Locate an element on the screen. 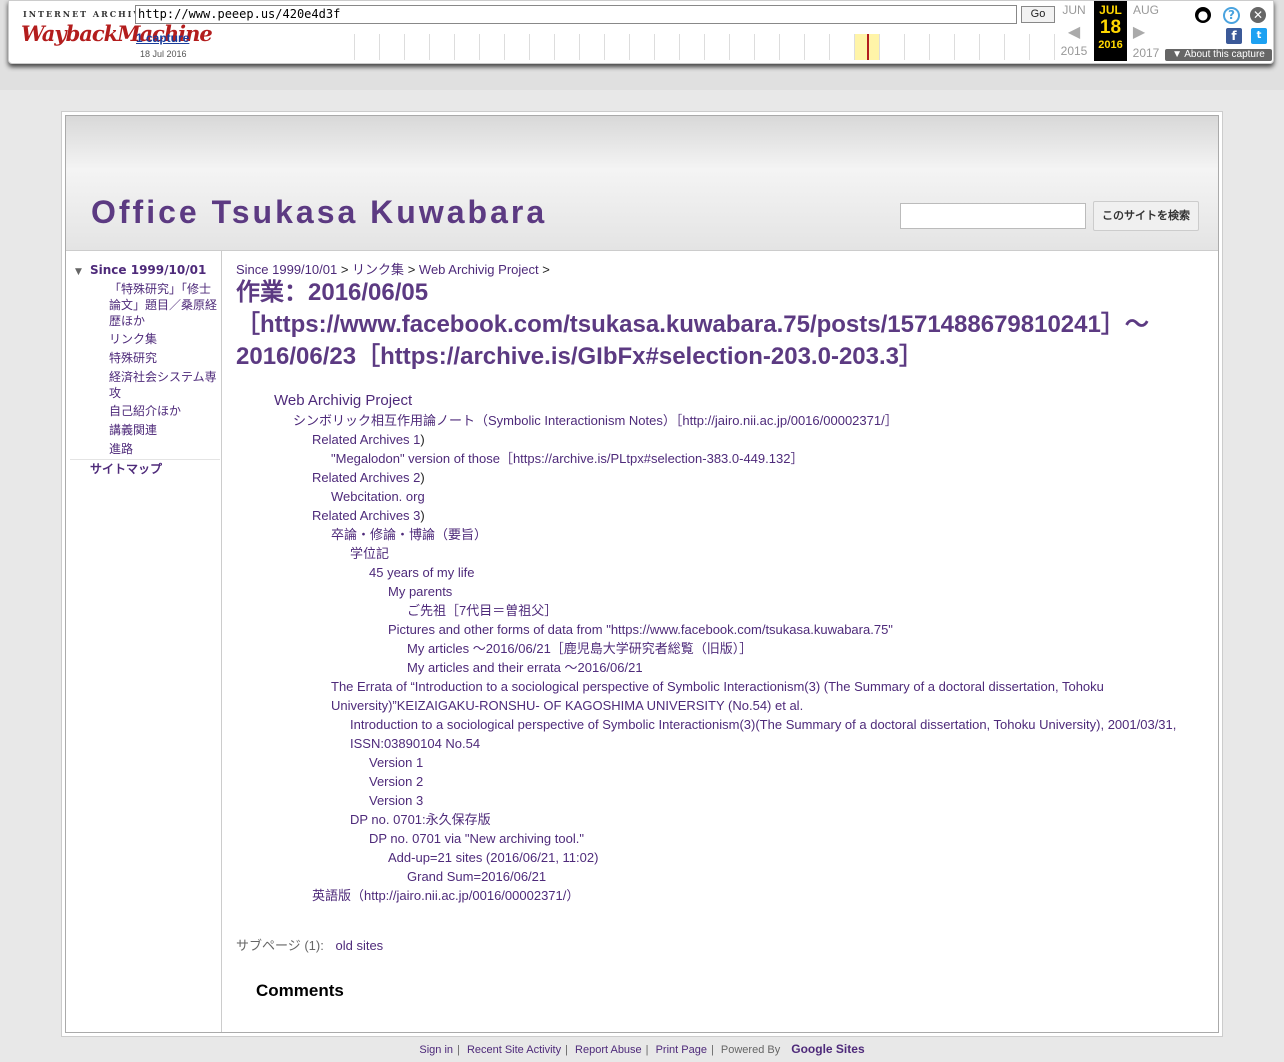 The height and width of the screenshot is (1062, 1284). sidebar-root: Since 1999/10/01 is located at coordinates (148, 270).